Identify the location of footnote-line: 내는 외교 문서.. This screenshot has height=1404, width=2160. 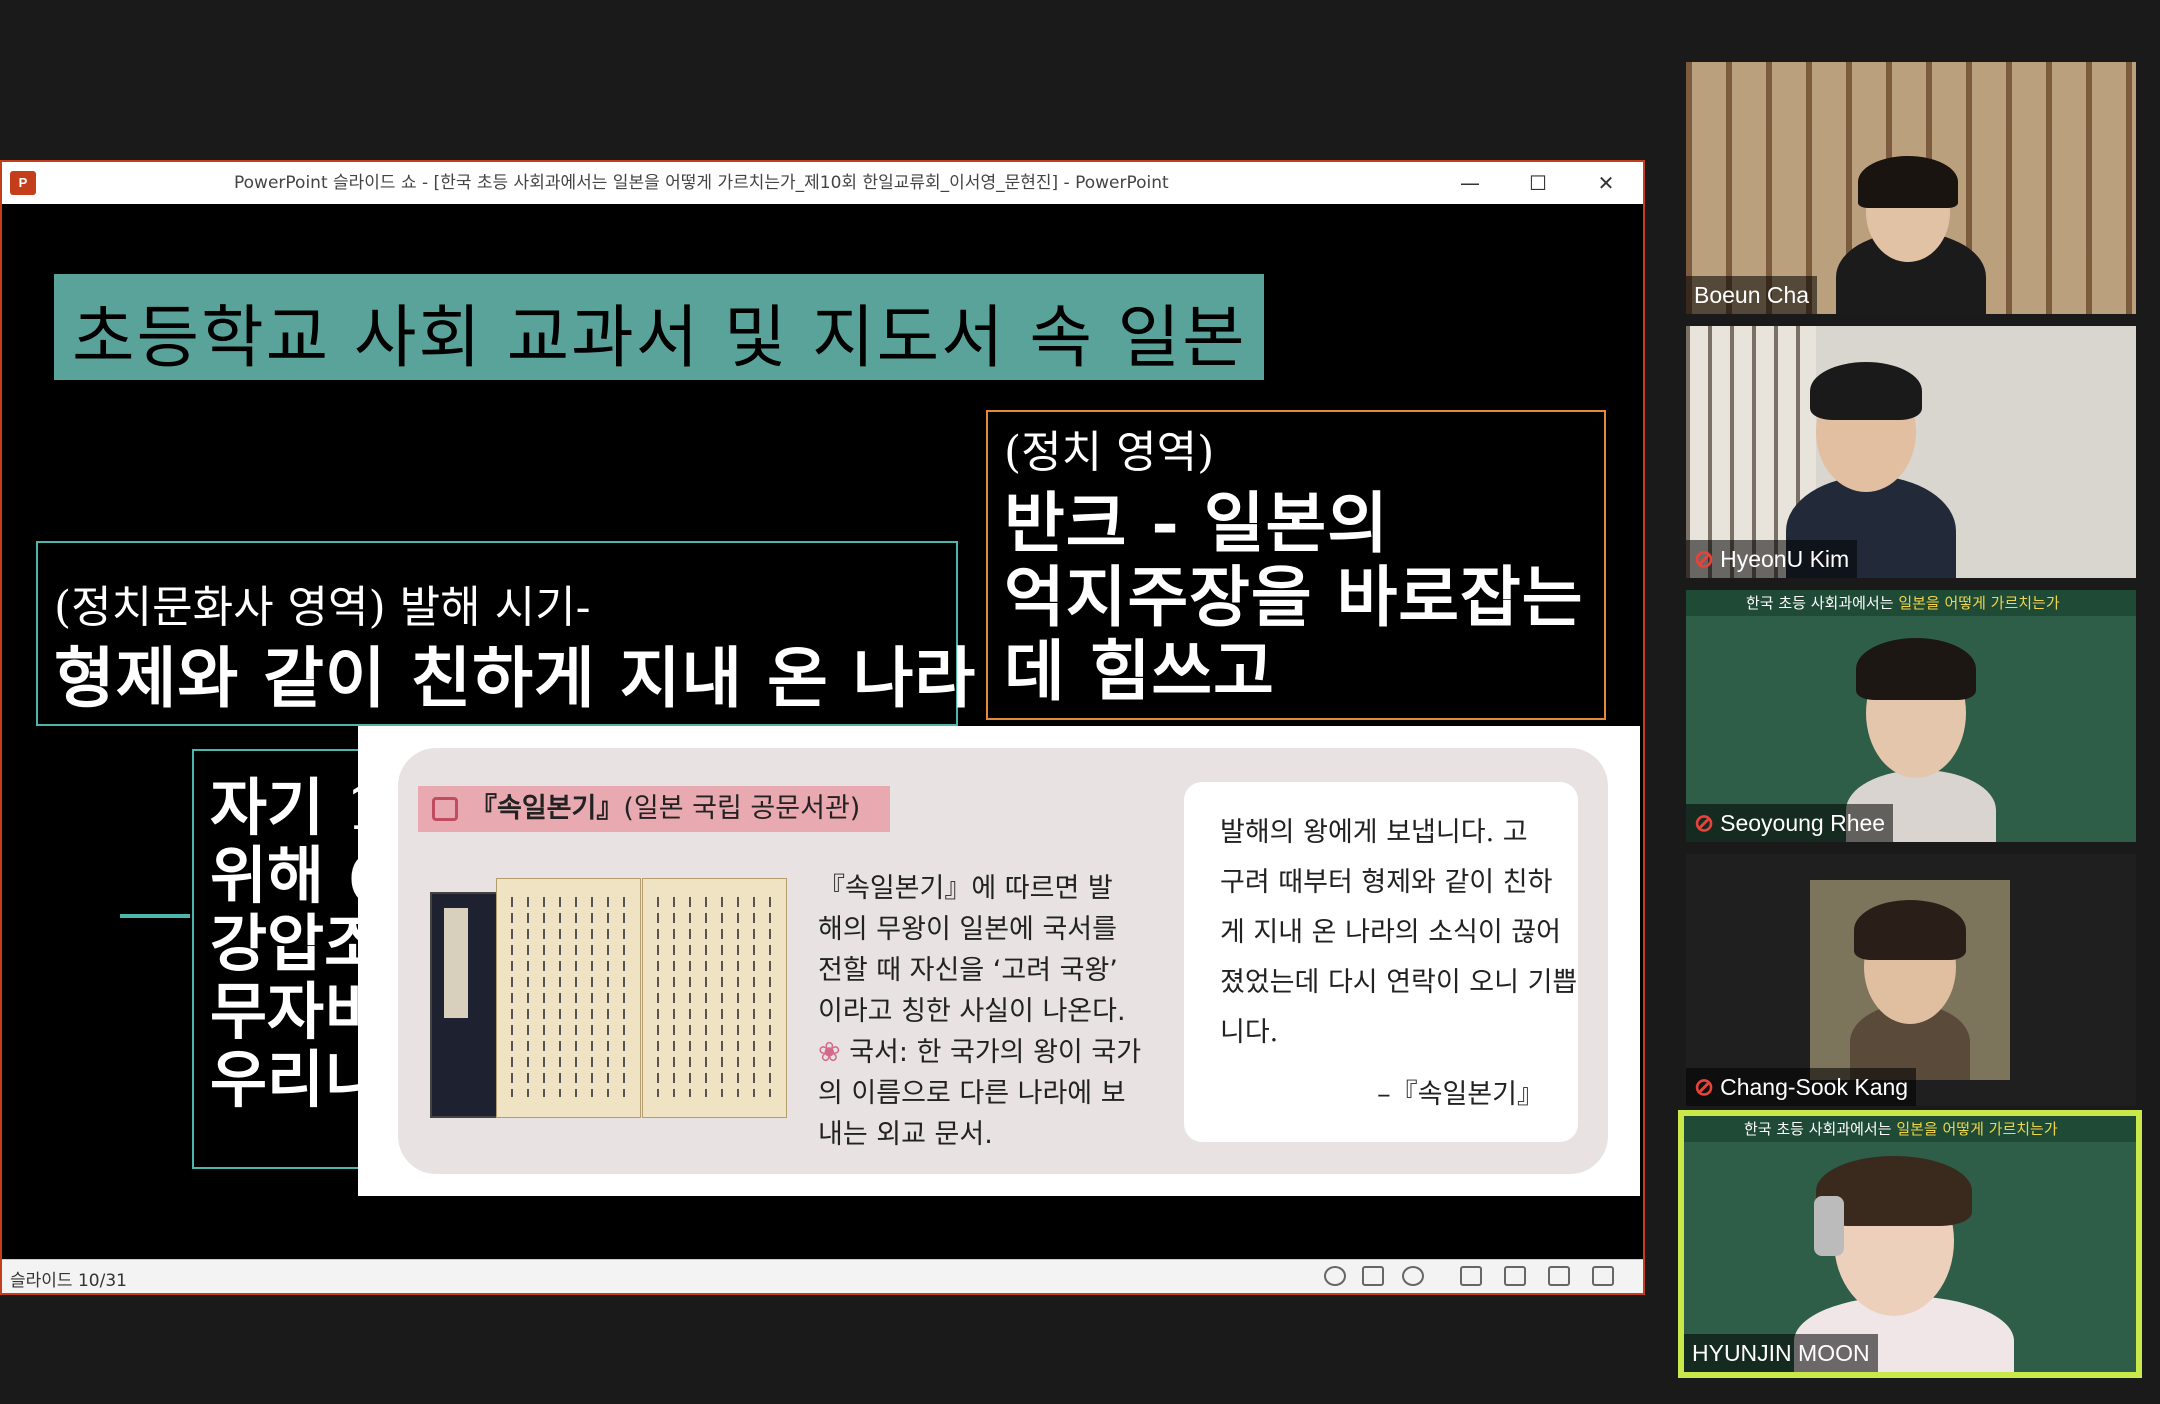
(905, 1134).